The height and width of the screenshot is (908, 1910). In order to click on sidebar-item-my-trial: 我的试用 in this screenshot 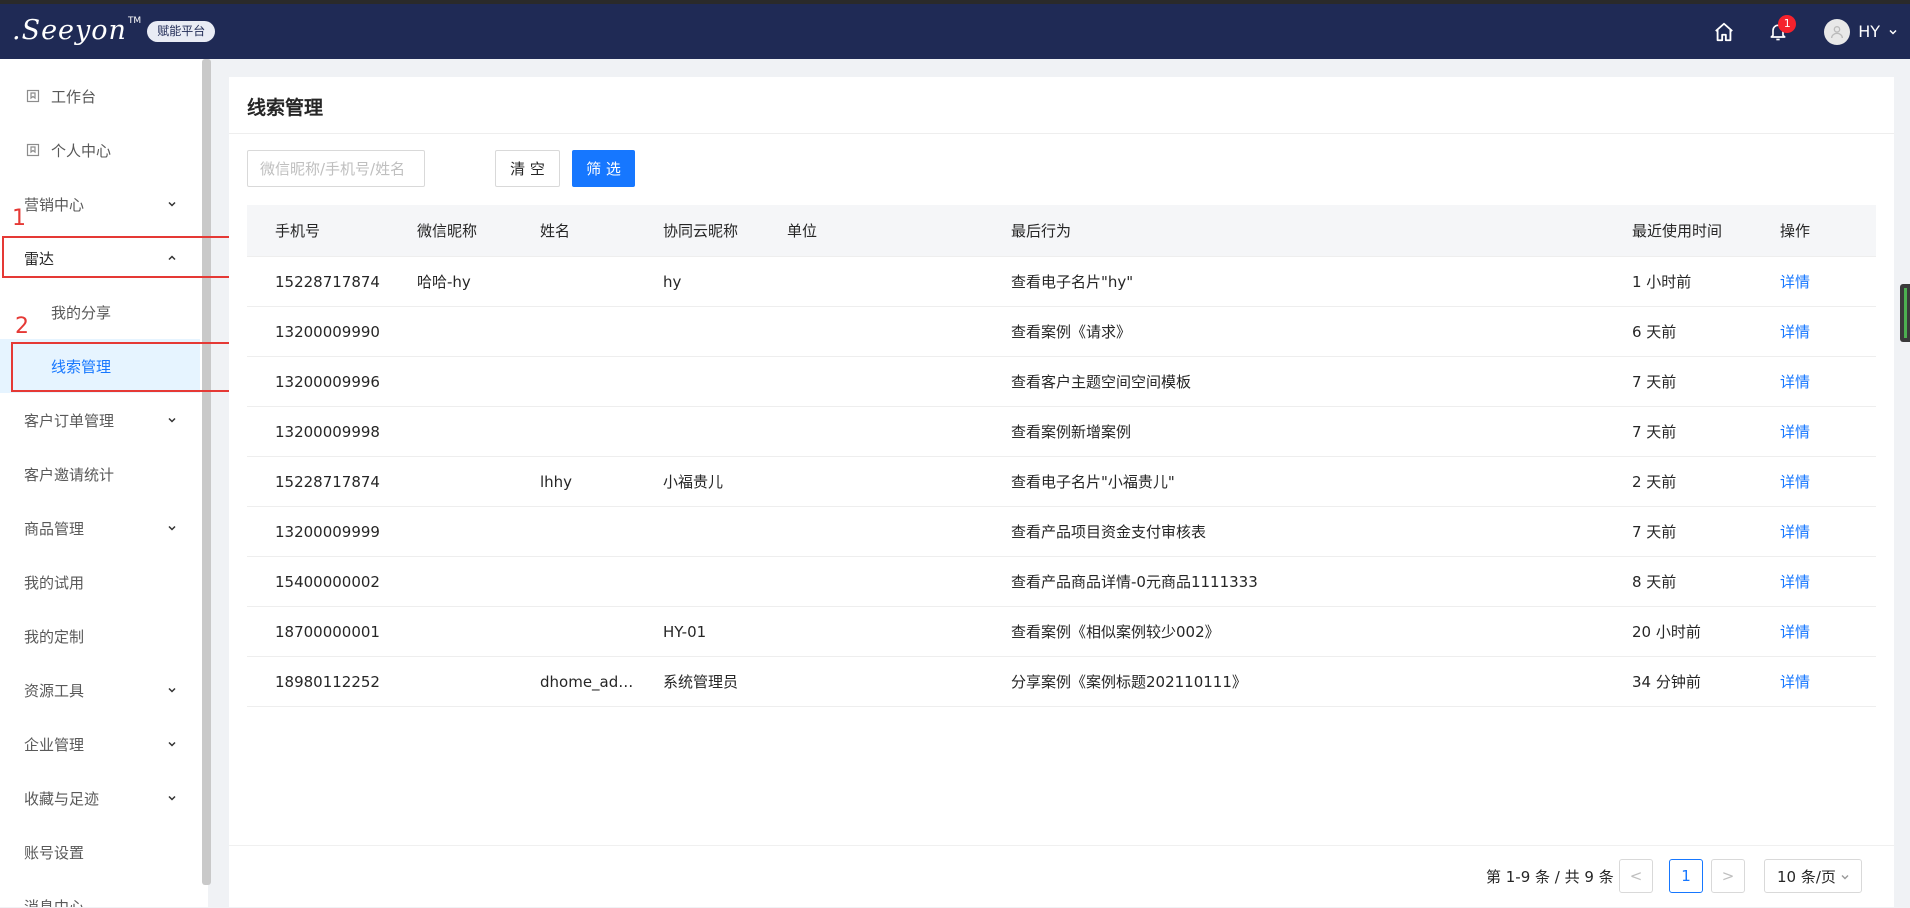, I will do `click(100, 582)`.